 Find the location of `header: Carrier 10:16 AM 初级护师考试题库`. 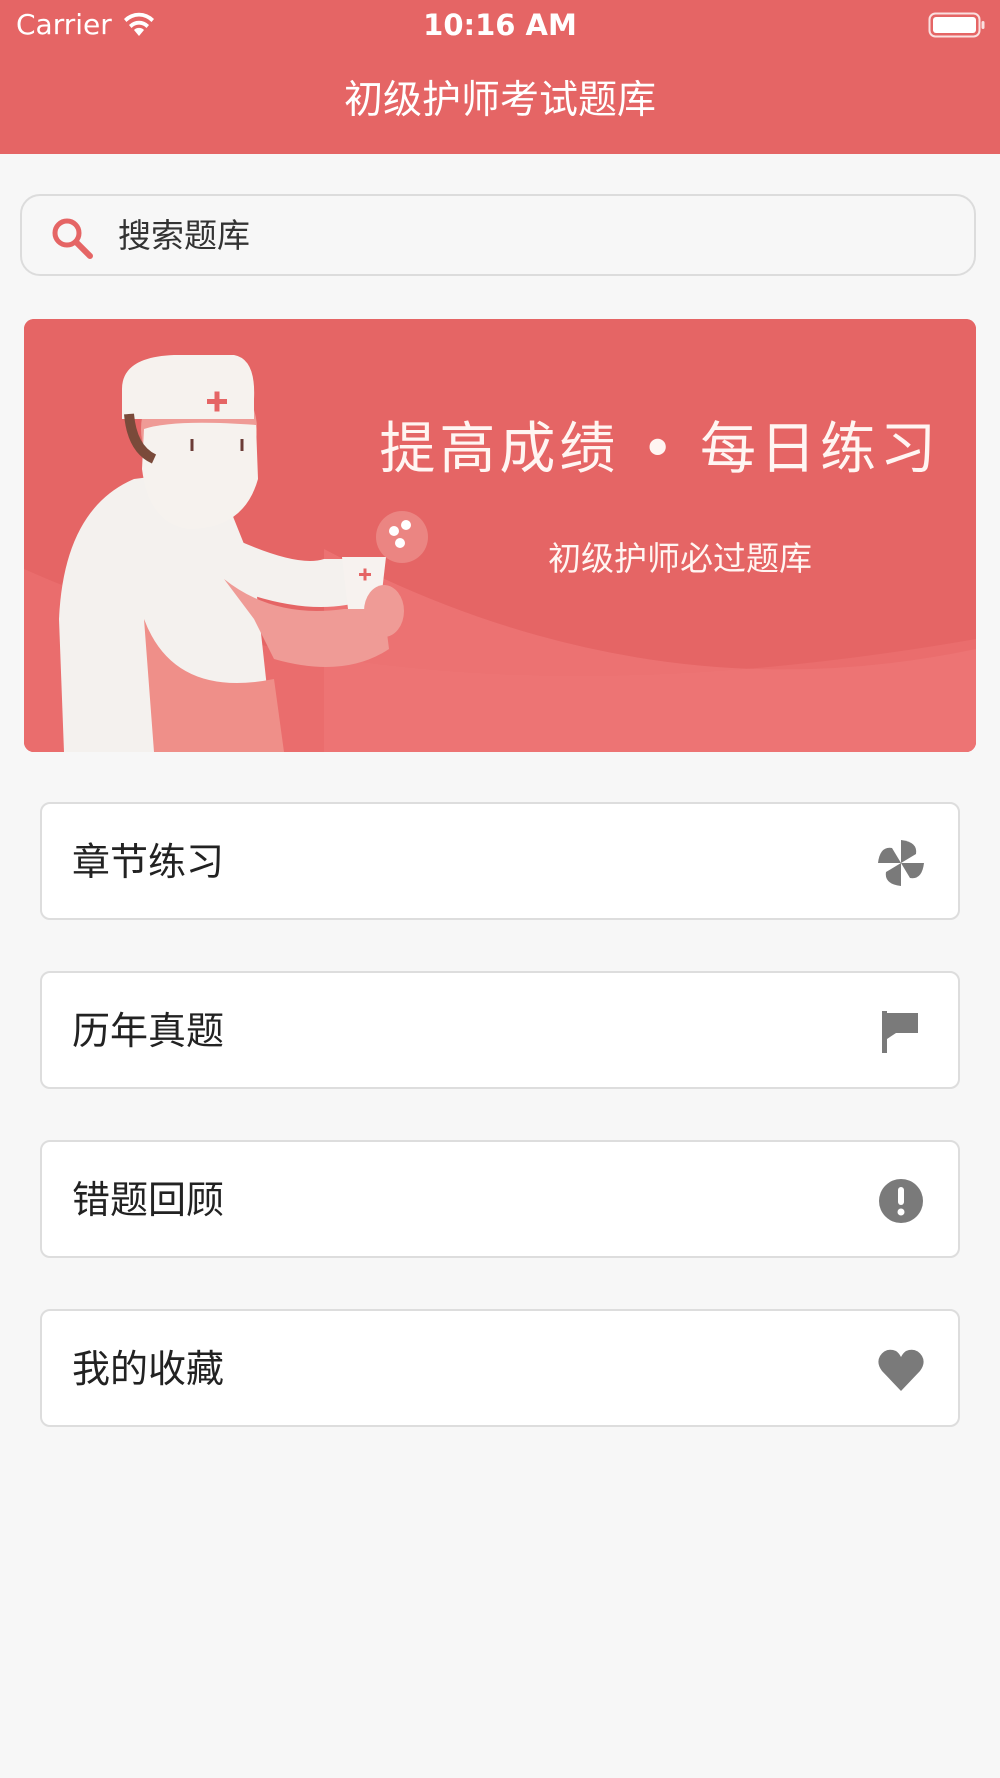

header: Carrier 10:16 AM 初级护师考试题库 is located at coordinates (500, 77).